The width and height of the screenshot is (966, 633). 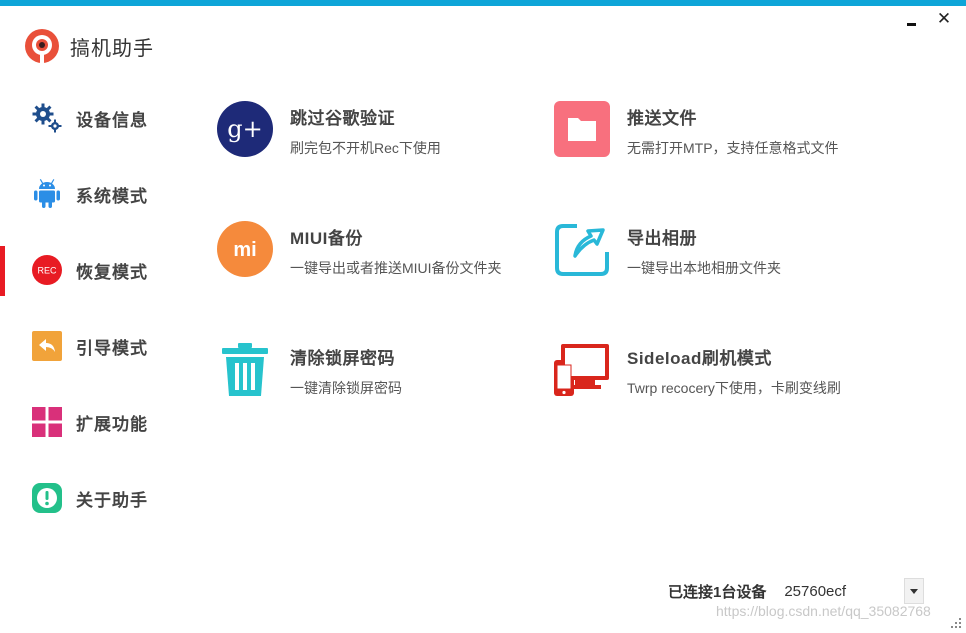 I want to click on feature-title: 跳过谷歌验证, so click(x=342, y=118).